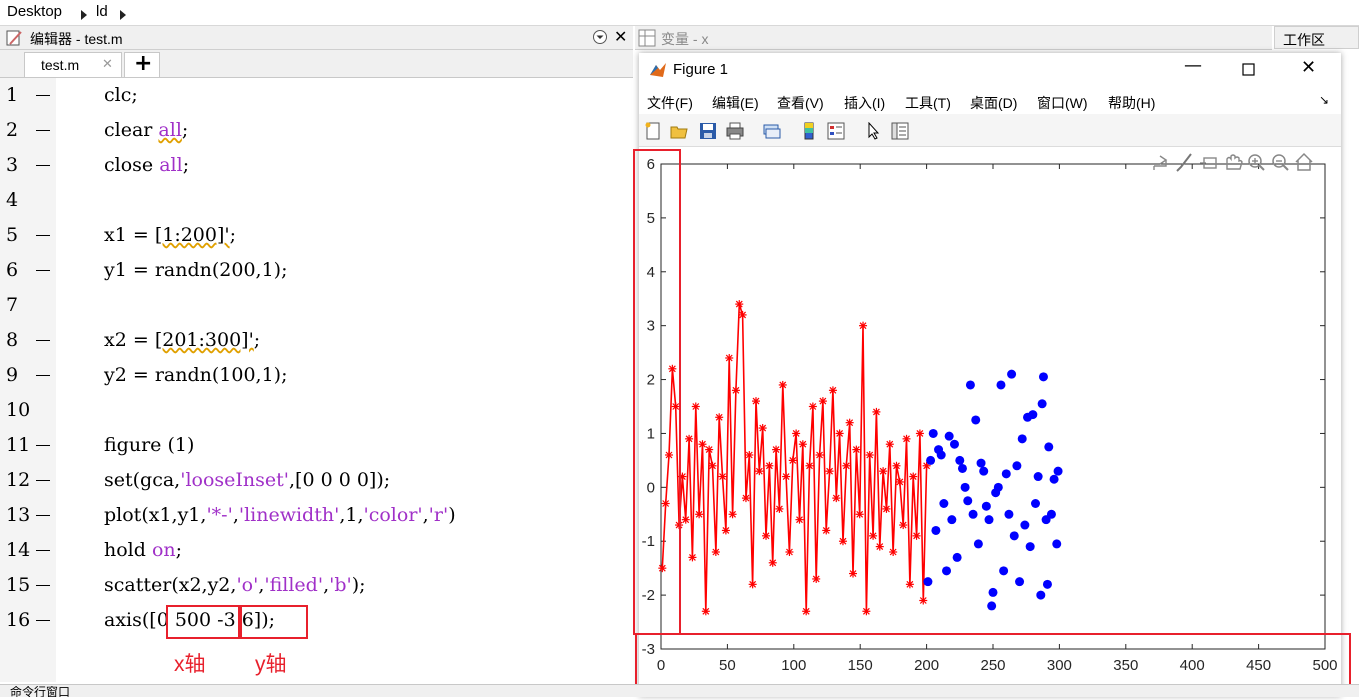 The width and height of the screenshot is (1359, 700). I want to click on line-number-gutter: 1 2 3 4 5 6 7 8 9 10 11 12 13 14 15 16, so click(28, 380).